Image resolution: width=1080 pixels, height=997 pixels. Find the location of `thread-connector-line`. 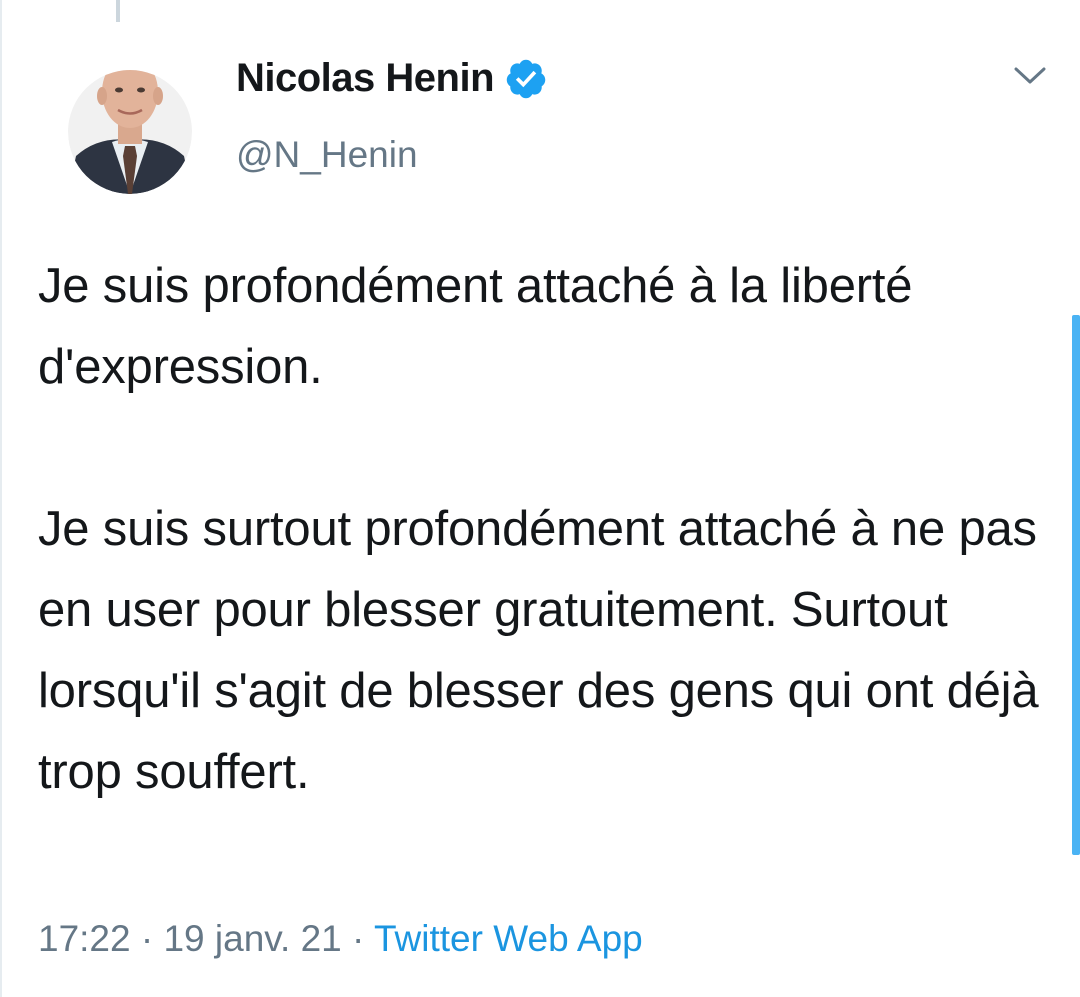

thread-connector-line is located at coordinates (118, 11).